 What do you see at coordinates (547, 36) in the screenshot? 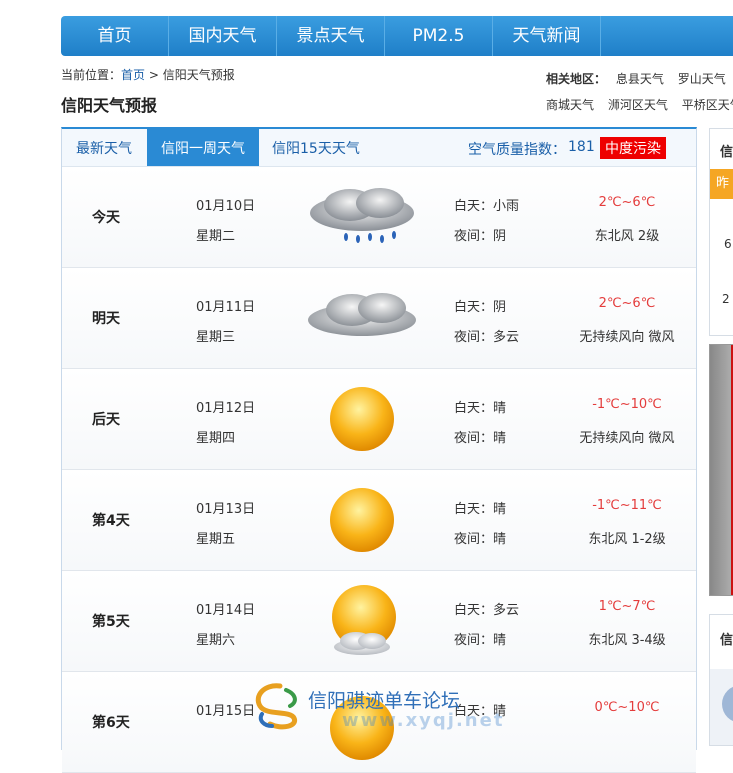
I see `nav-weather-news: 天气新闻` at bounding box center [547, 36].